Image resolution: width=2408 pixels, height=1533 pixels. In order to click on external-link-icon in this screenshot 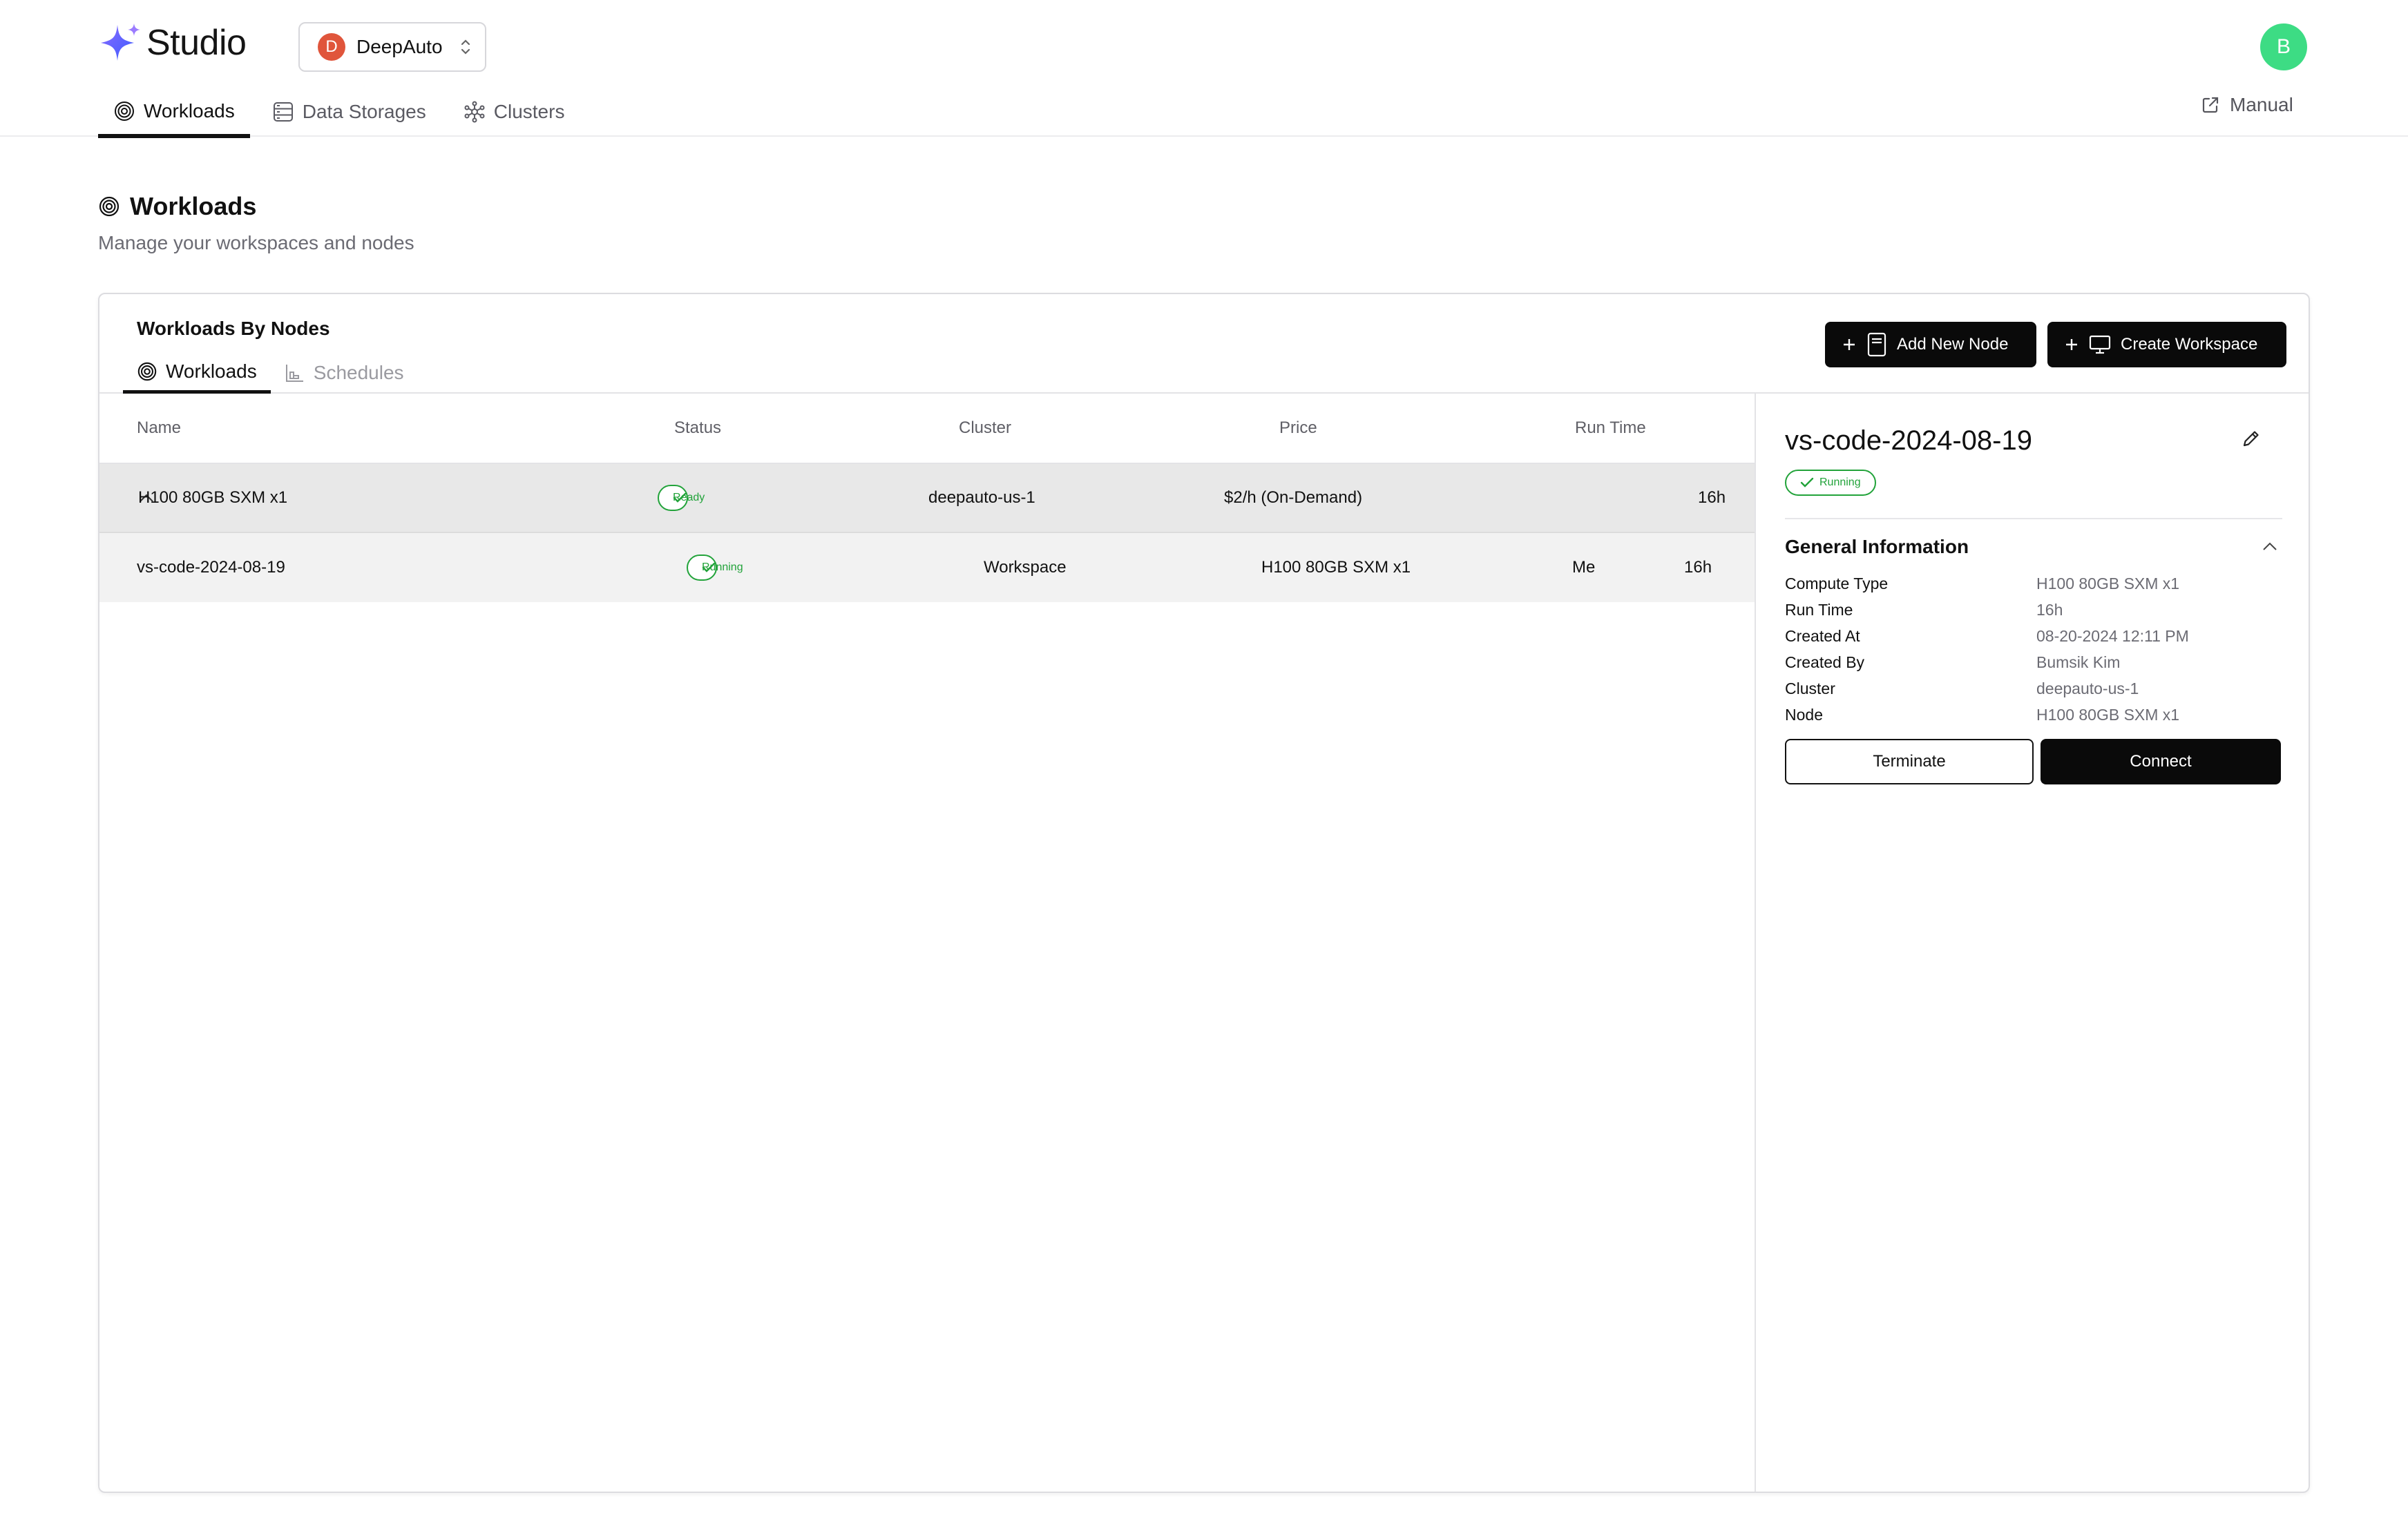, I will do `click(2210, 105)`.